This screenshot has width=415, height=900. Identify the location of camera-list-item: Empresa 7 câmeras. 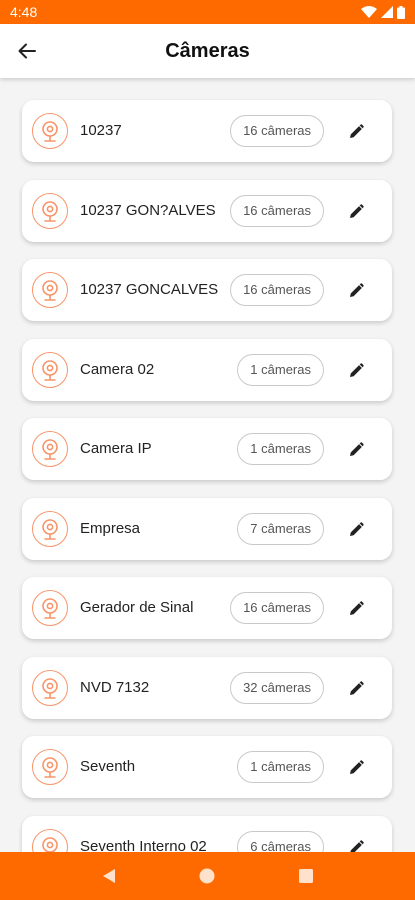
(207, 528).